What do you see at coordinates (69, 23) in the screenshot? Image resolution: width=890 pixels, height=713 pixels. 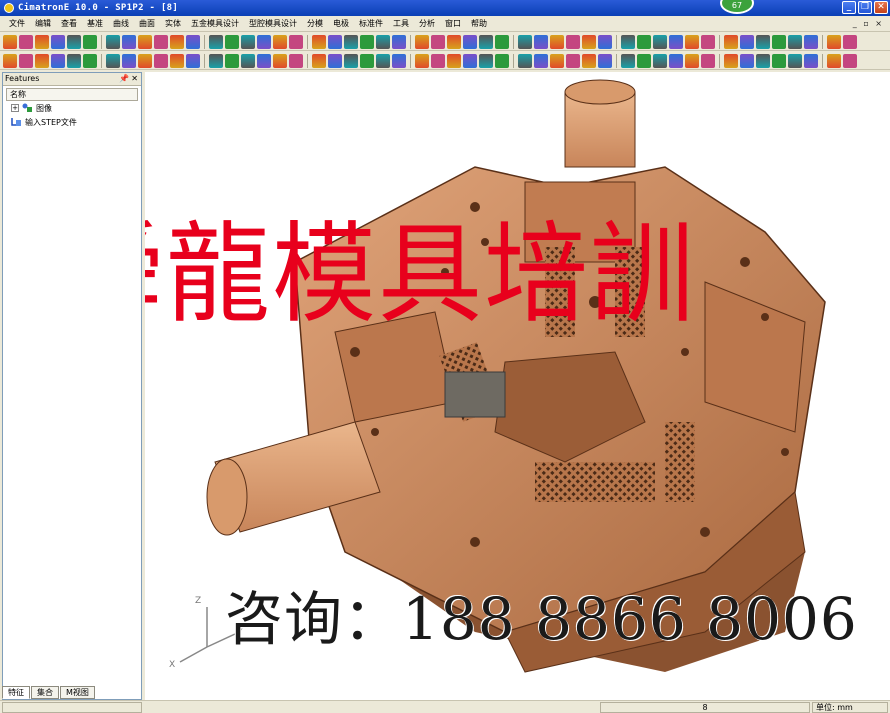 I see `menu-view: 查看` at bounding box center [69, 23].